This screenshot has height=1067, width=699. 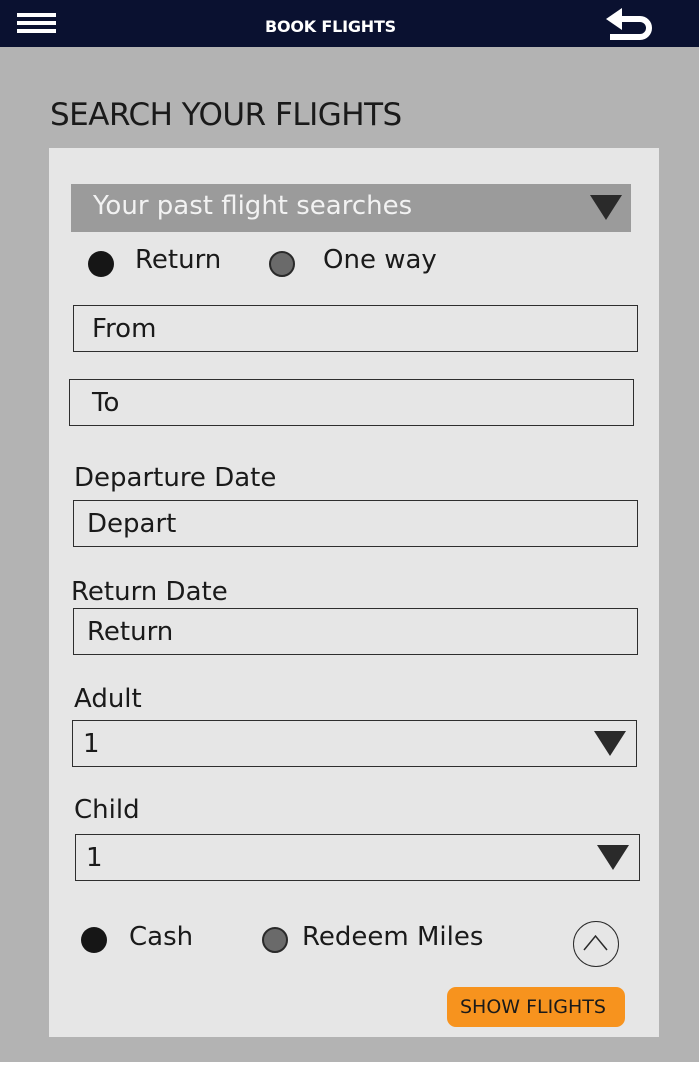 What do you see at coordinates (106, 403) in the screenshot?
I see `to-placeholder: To` at bounding box center [106, 403].